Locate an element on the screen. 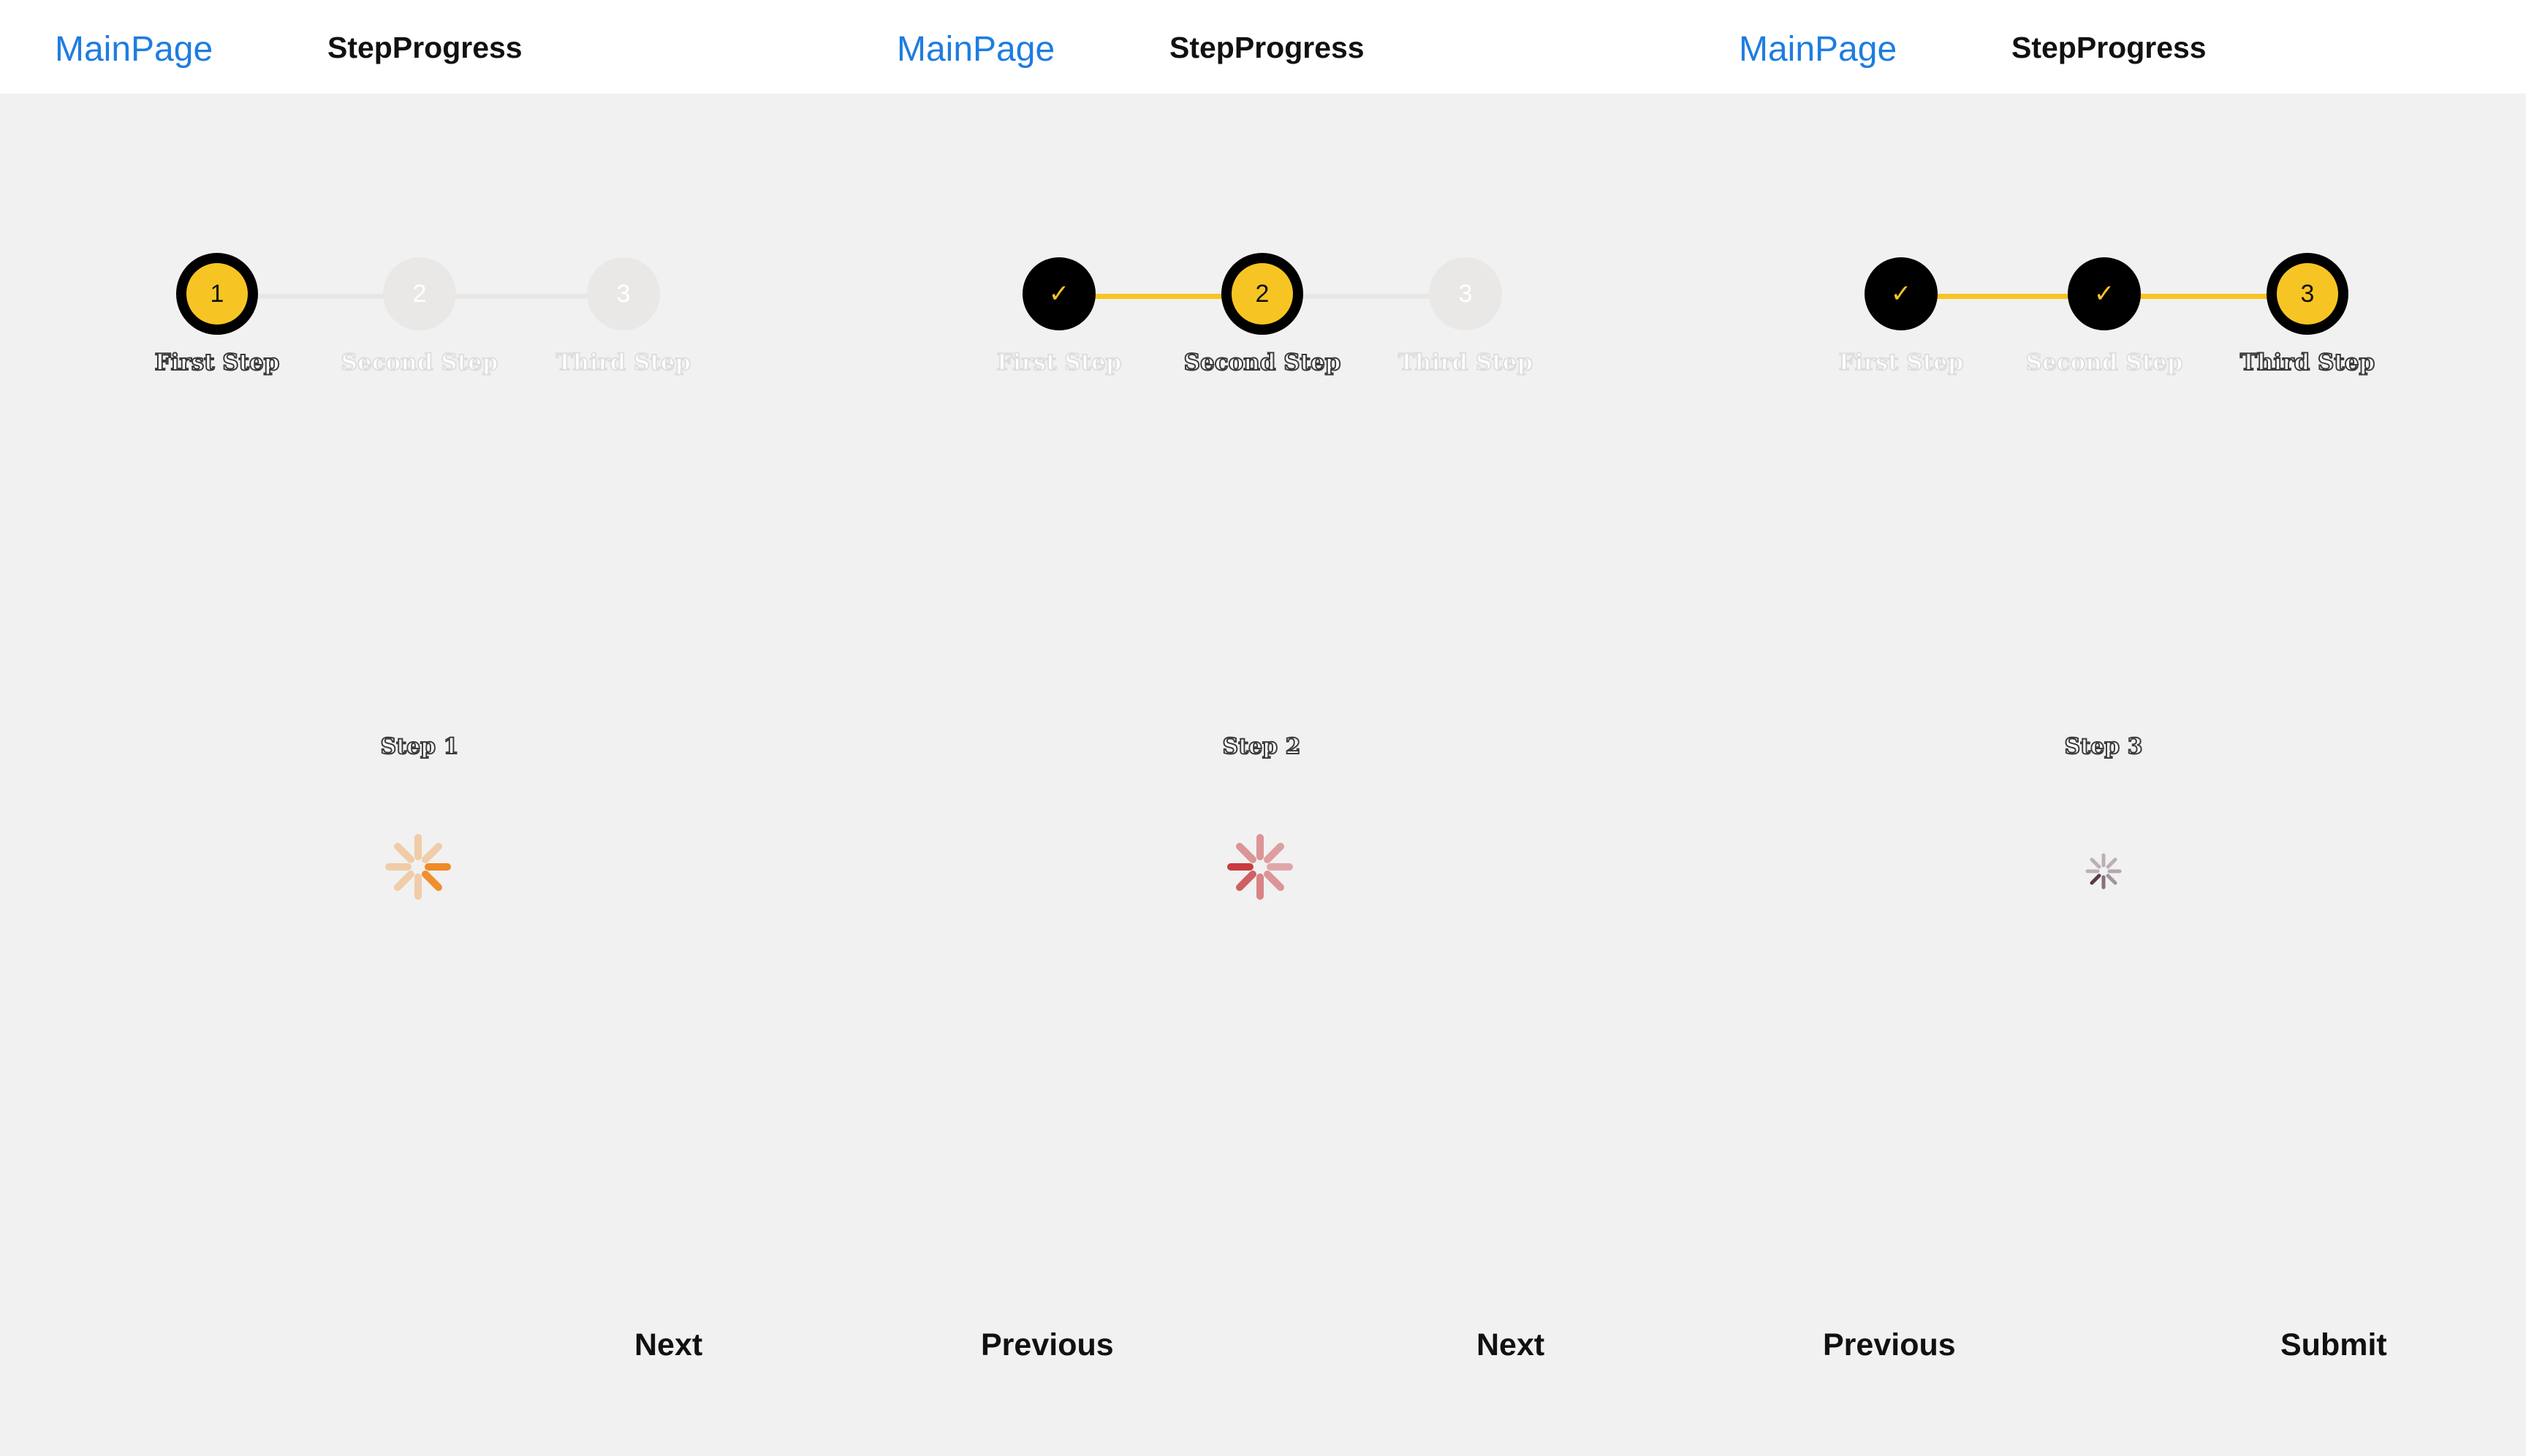 The height and width of the screenshot is (1456, 2526). submit-button: Submit is located at coordinates (2333, 1345).